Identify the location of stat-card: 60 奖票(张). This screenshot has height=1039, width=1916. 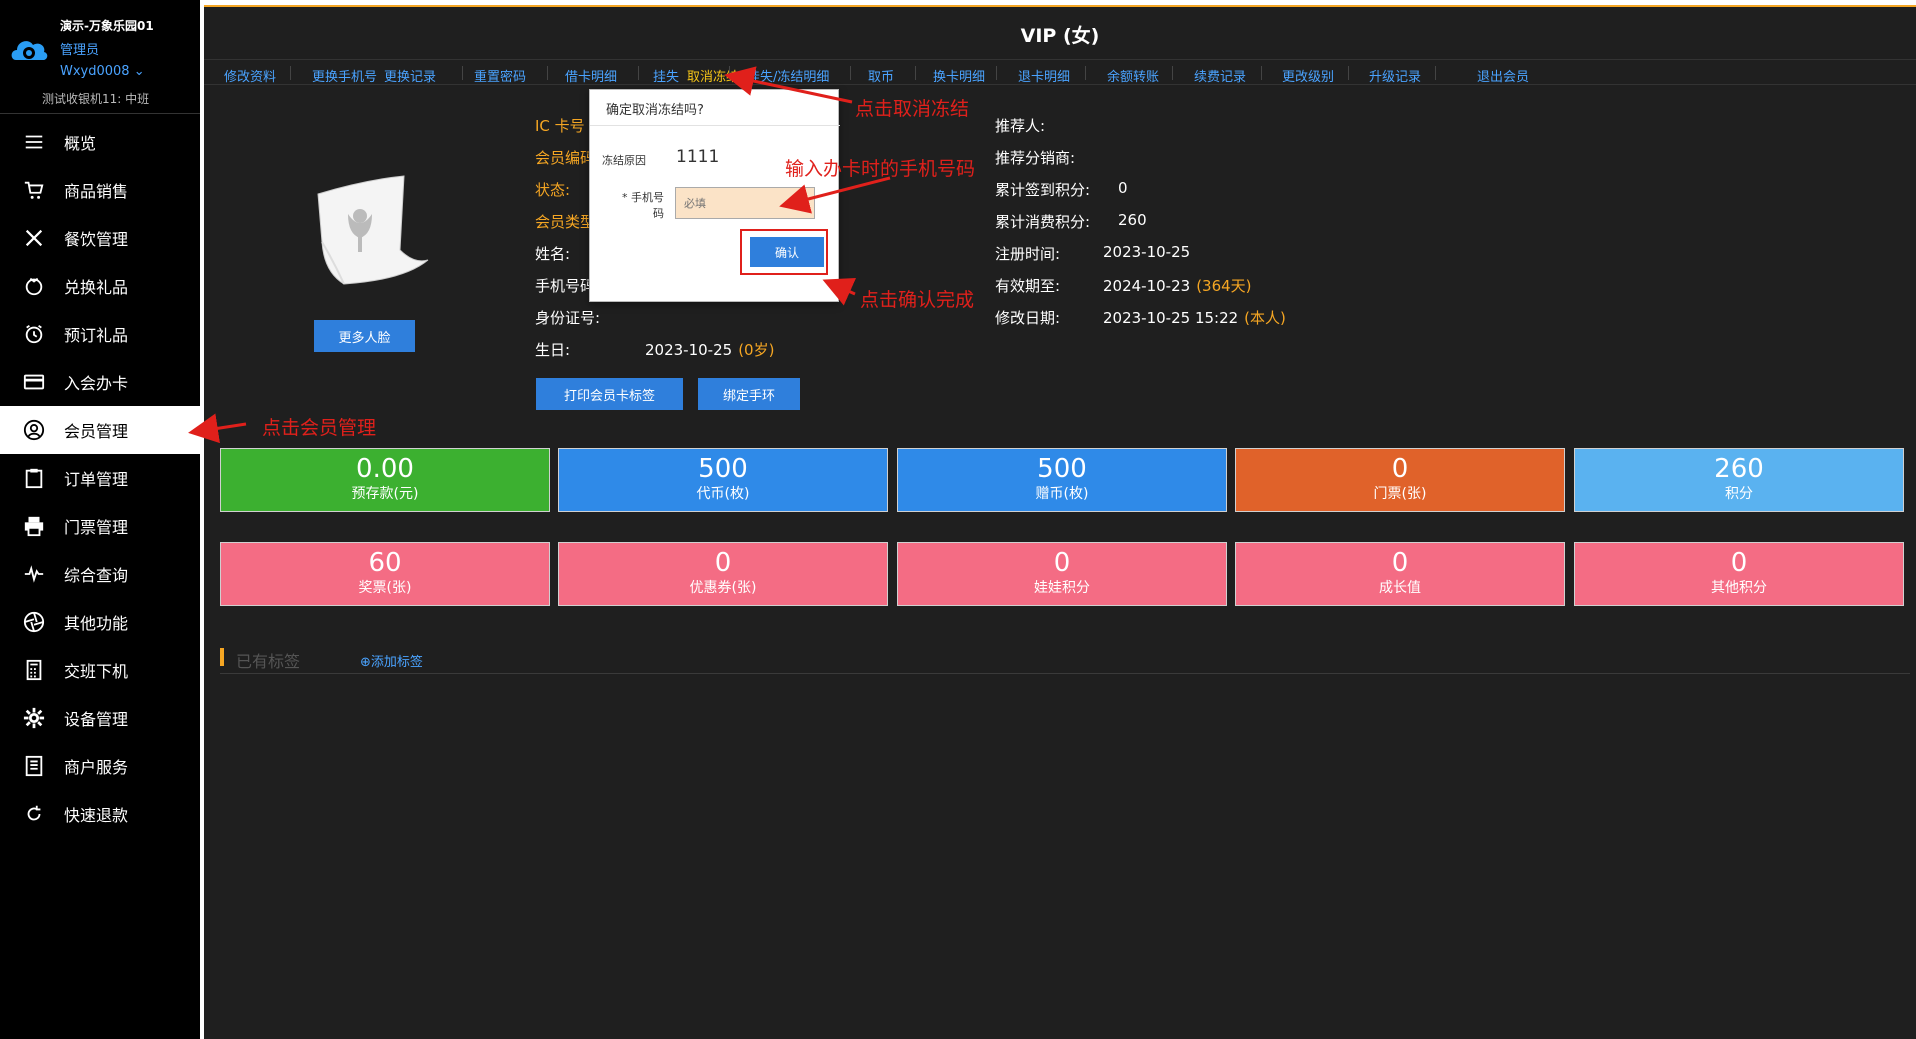
(385, 574).